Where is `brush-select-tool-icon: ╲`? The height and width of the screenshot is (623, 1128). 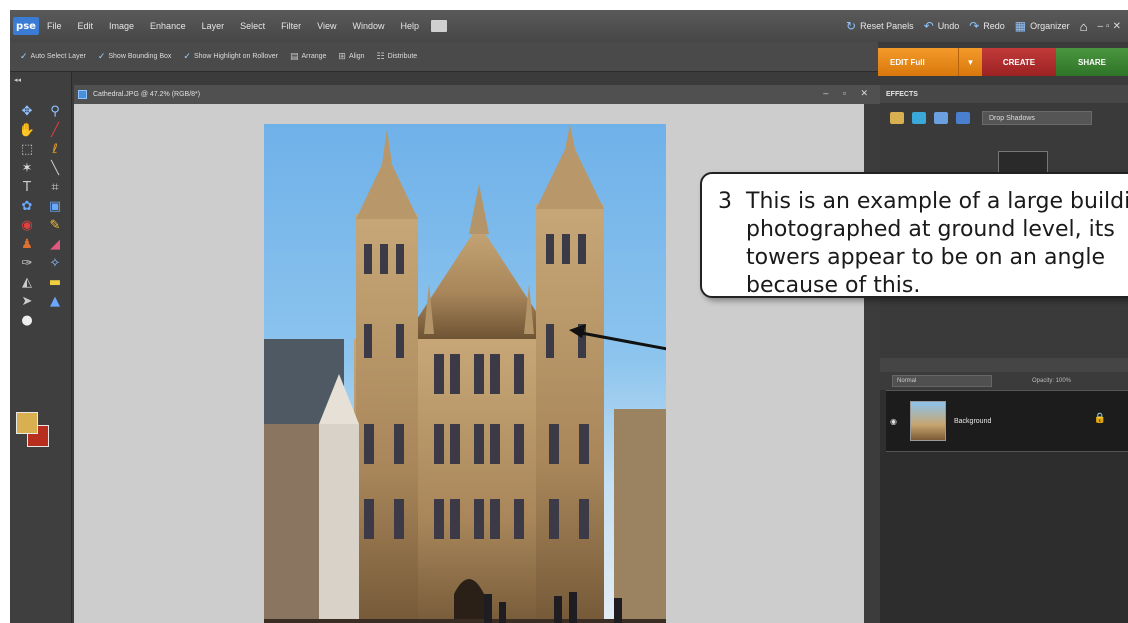 brush-select-tool-icon: ╲ is located at coordinates (55, 168).